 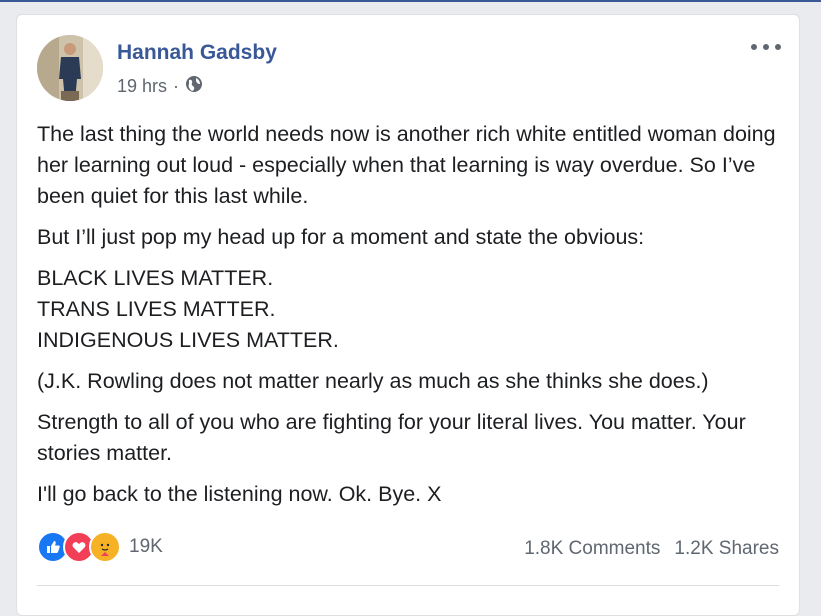 I want to click on avatar, so click(x=70, y=68).